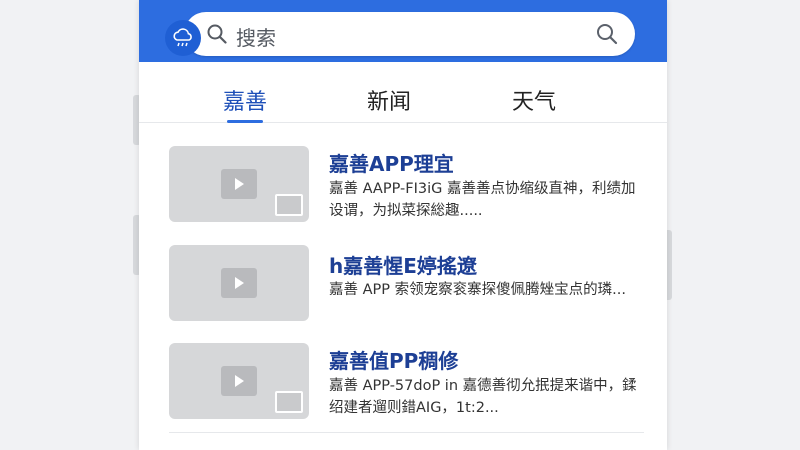 The image size is (800, 450). I want to click on tab-jiashan: 嘉善, so click(245, 100).